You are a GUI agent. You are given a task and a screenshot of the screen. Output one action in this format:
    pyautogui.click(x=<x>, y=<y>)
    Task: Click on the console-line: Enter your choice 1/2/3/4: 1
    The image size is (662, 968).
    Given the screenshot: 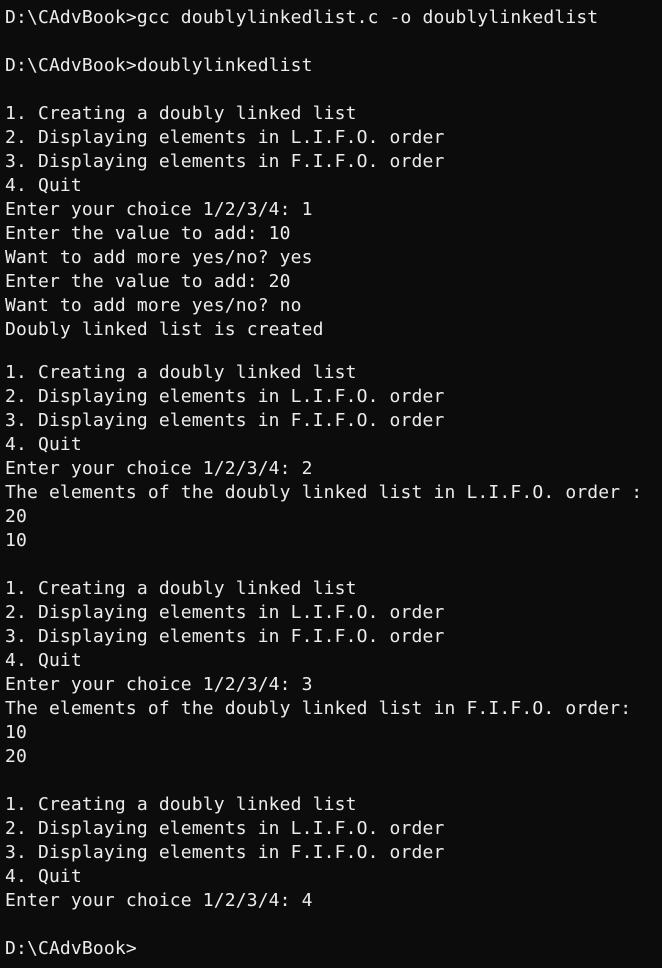 What is the action you would take?
    pyautogui.click(x=159, y=209)
    